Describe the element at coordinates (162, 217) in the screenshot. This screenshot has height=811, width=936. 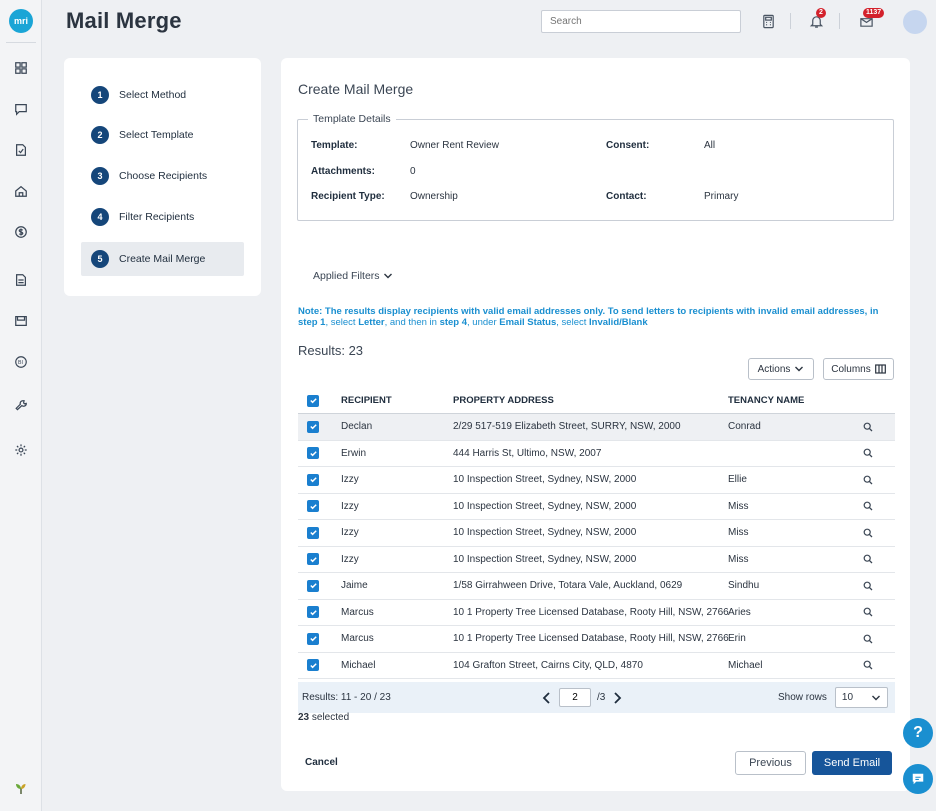
I see `step-filter-recipients: 4 Filter Recipients` at that location.